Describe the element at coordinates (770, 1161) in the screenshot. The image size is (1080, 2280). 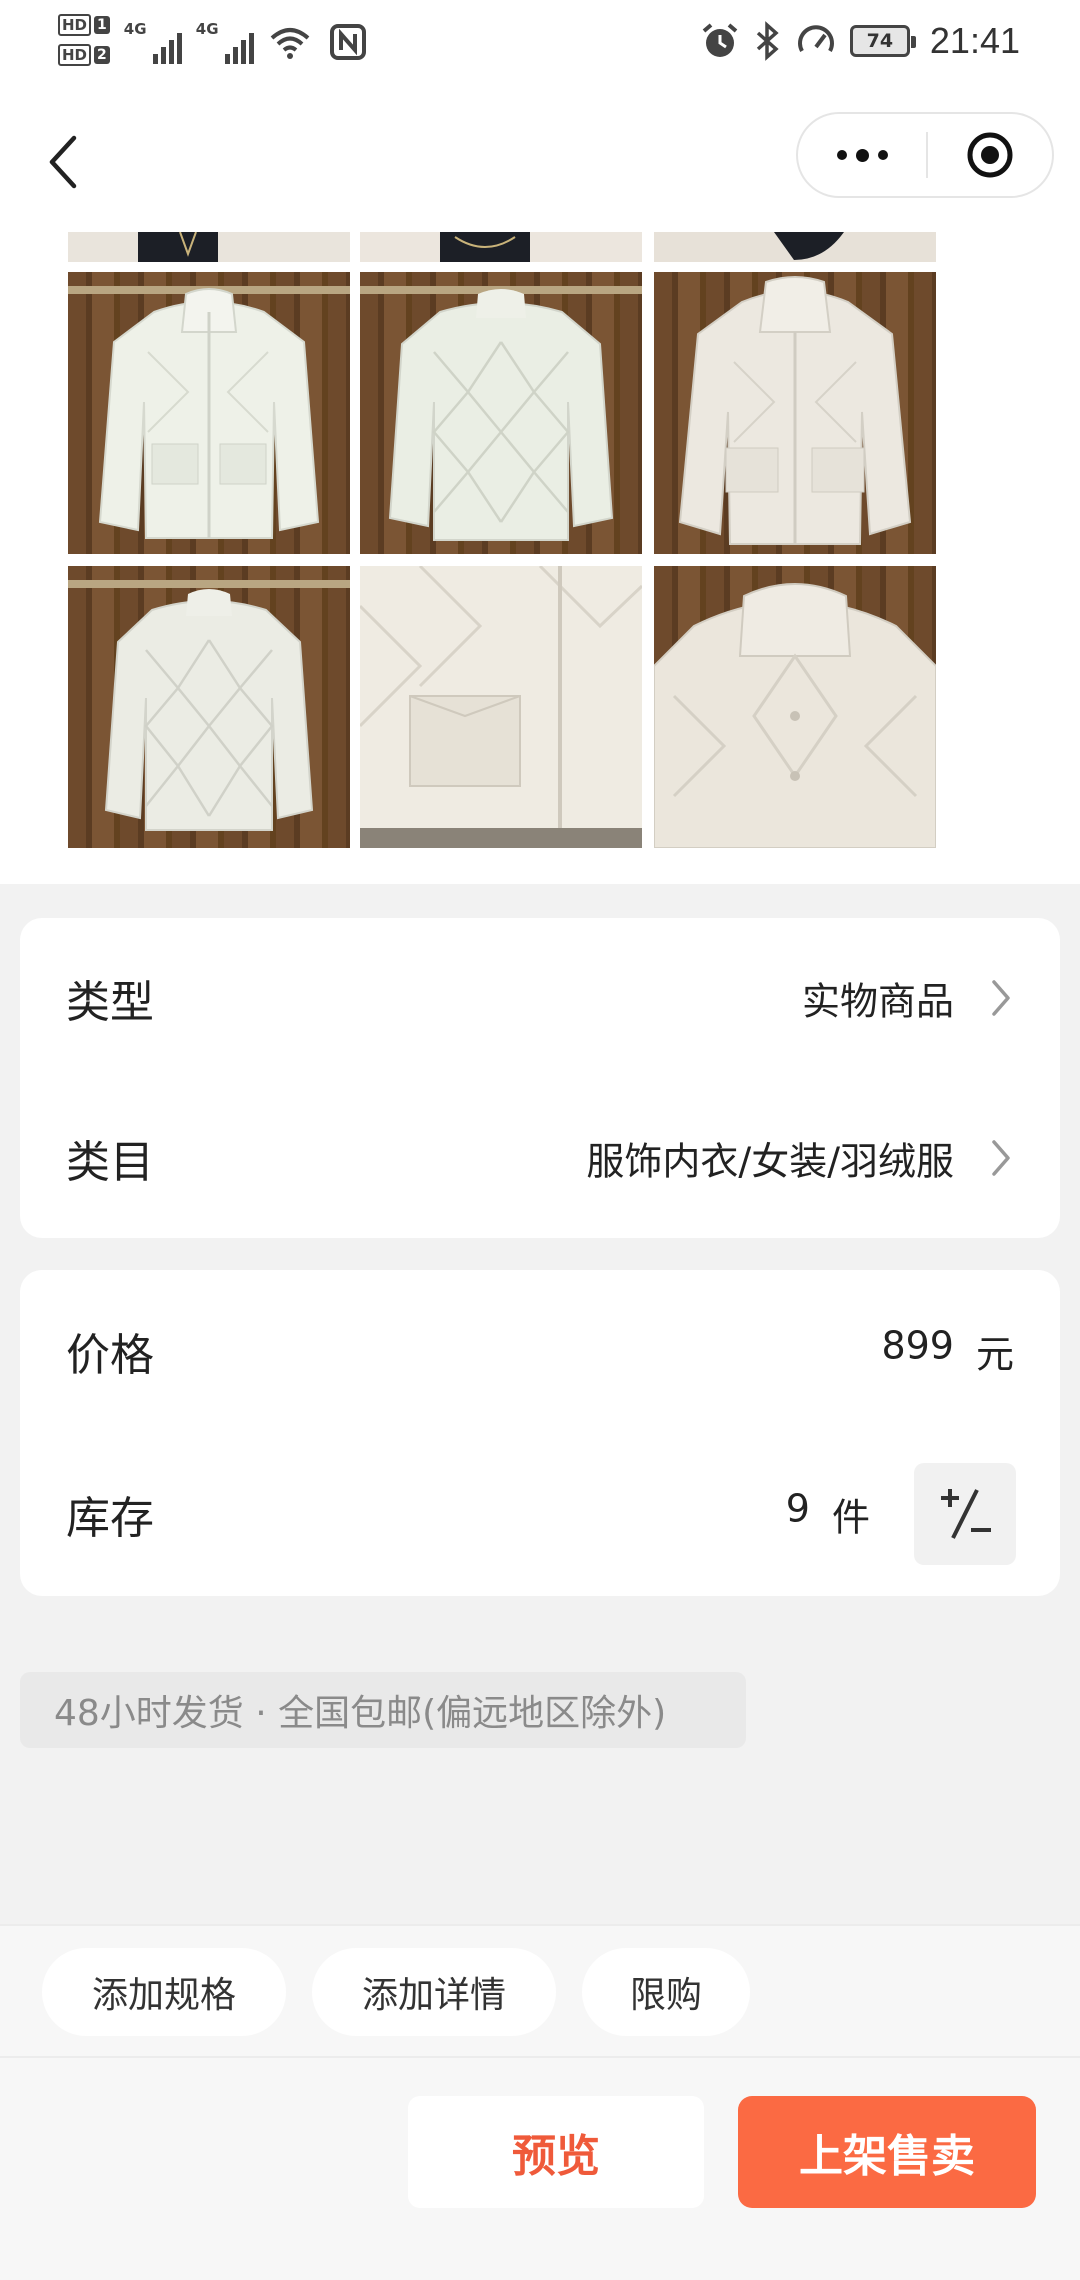
I see `category-value: 服饰内衣/女装/羽绒服` at that location.